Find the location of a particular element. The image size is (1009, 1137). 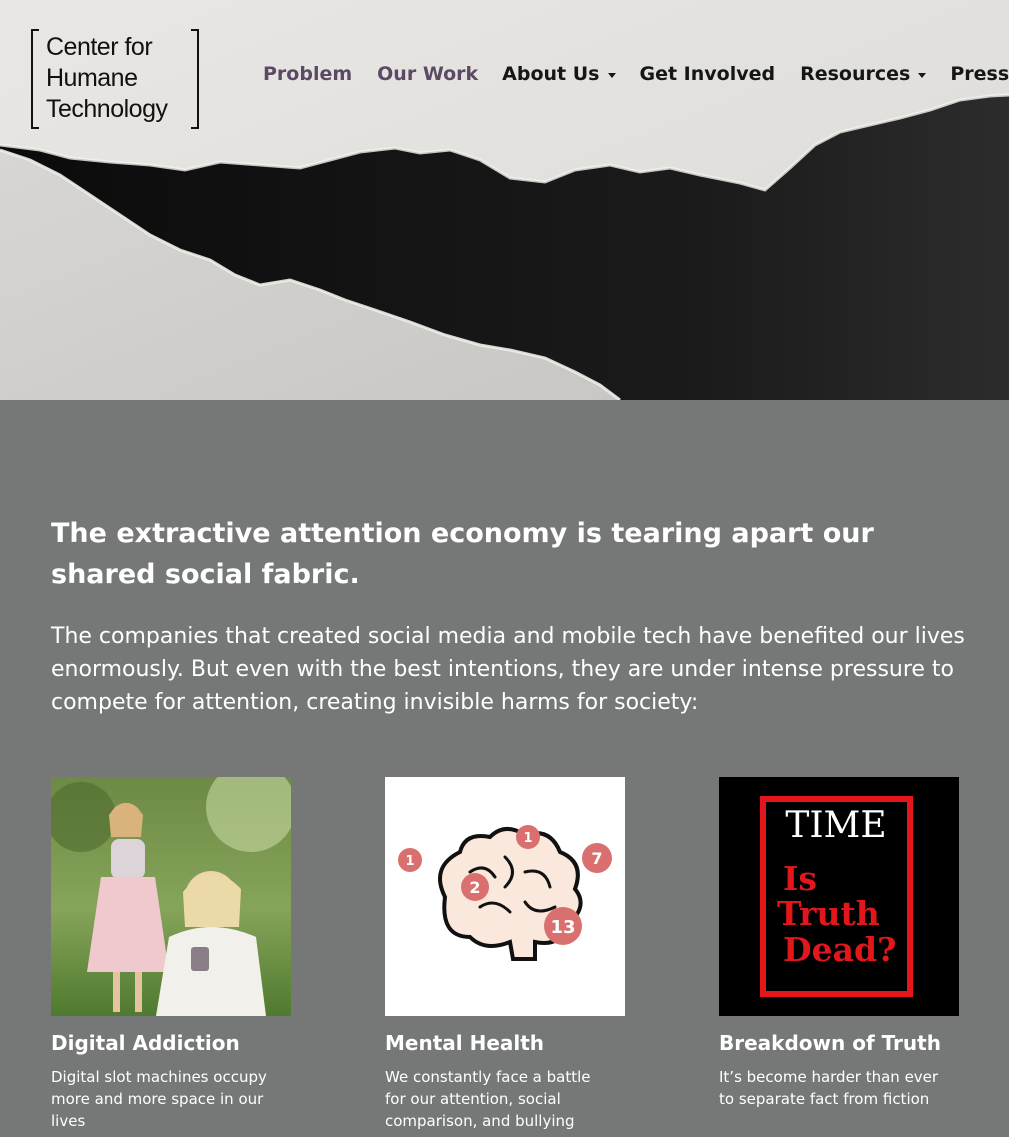

card-image-time-cover: TIME Is Truth Dead? is located at coordinates (839, 896).